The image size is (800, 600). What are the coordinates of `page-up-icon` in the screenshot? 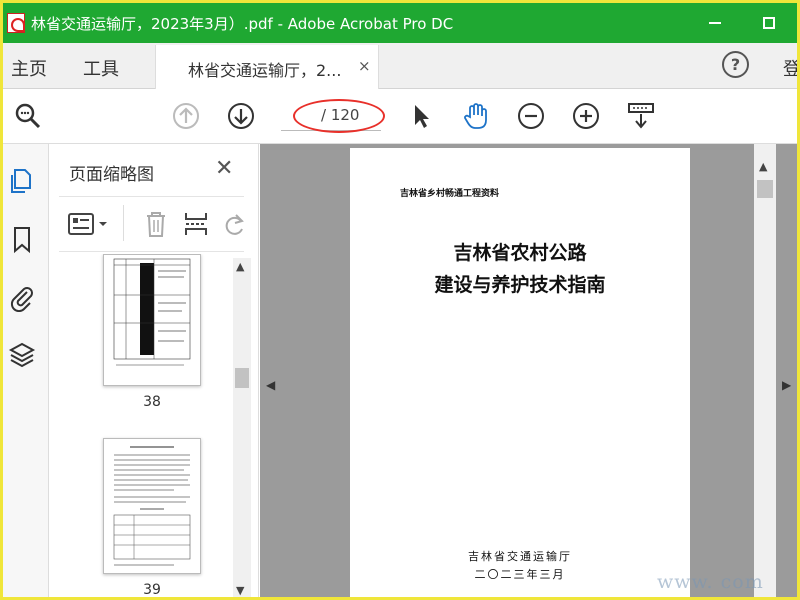 It's located at (186, 116).